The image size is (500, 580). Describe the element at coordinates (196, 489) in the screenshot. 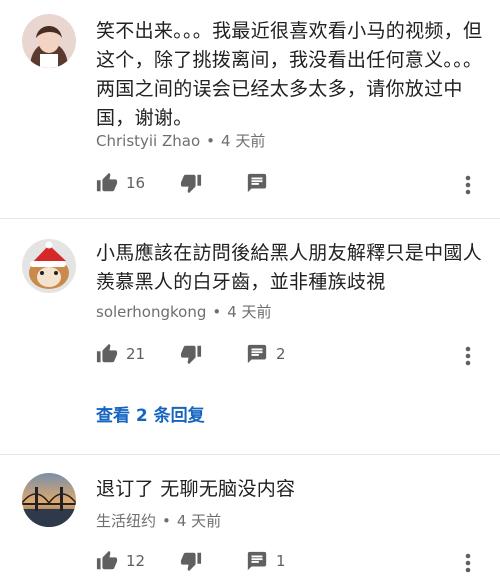

I see `comment-text: 退订了 无聊无脑没内容` at that location.